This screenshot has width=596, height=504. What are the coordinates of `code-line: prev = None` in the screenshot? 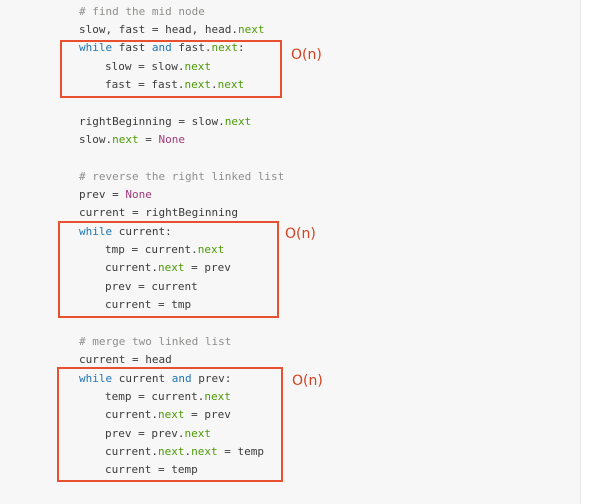 It's located at (115, 195).